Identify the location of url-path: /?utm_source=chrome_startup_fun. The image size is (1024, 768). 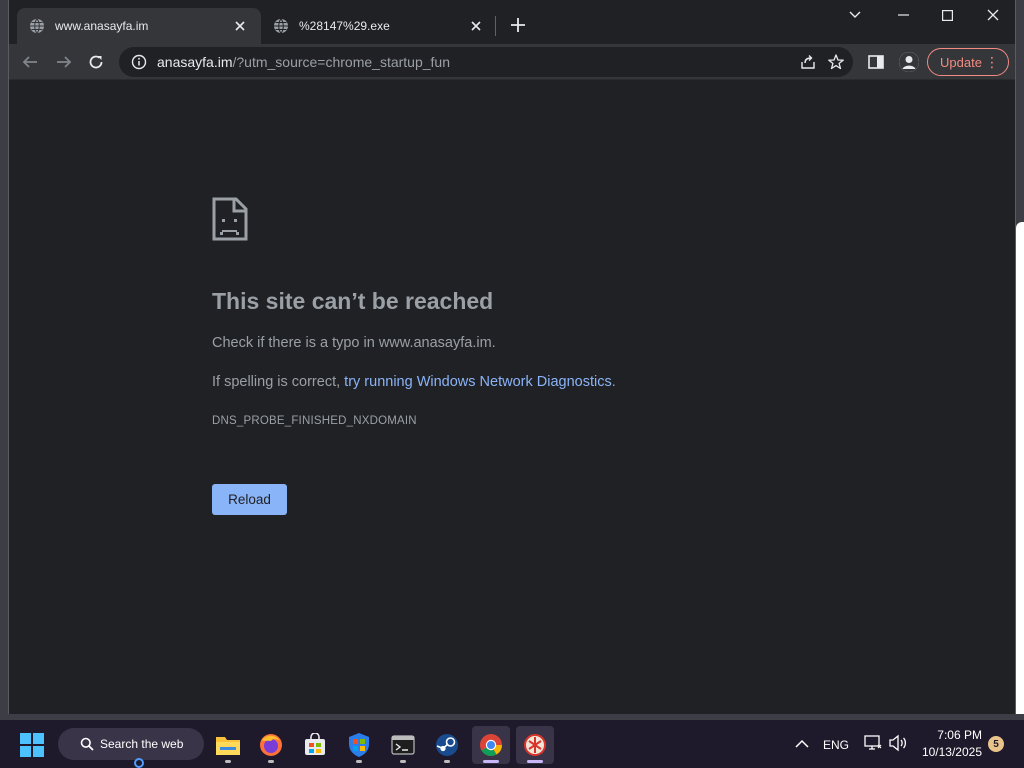
(341, 62).